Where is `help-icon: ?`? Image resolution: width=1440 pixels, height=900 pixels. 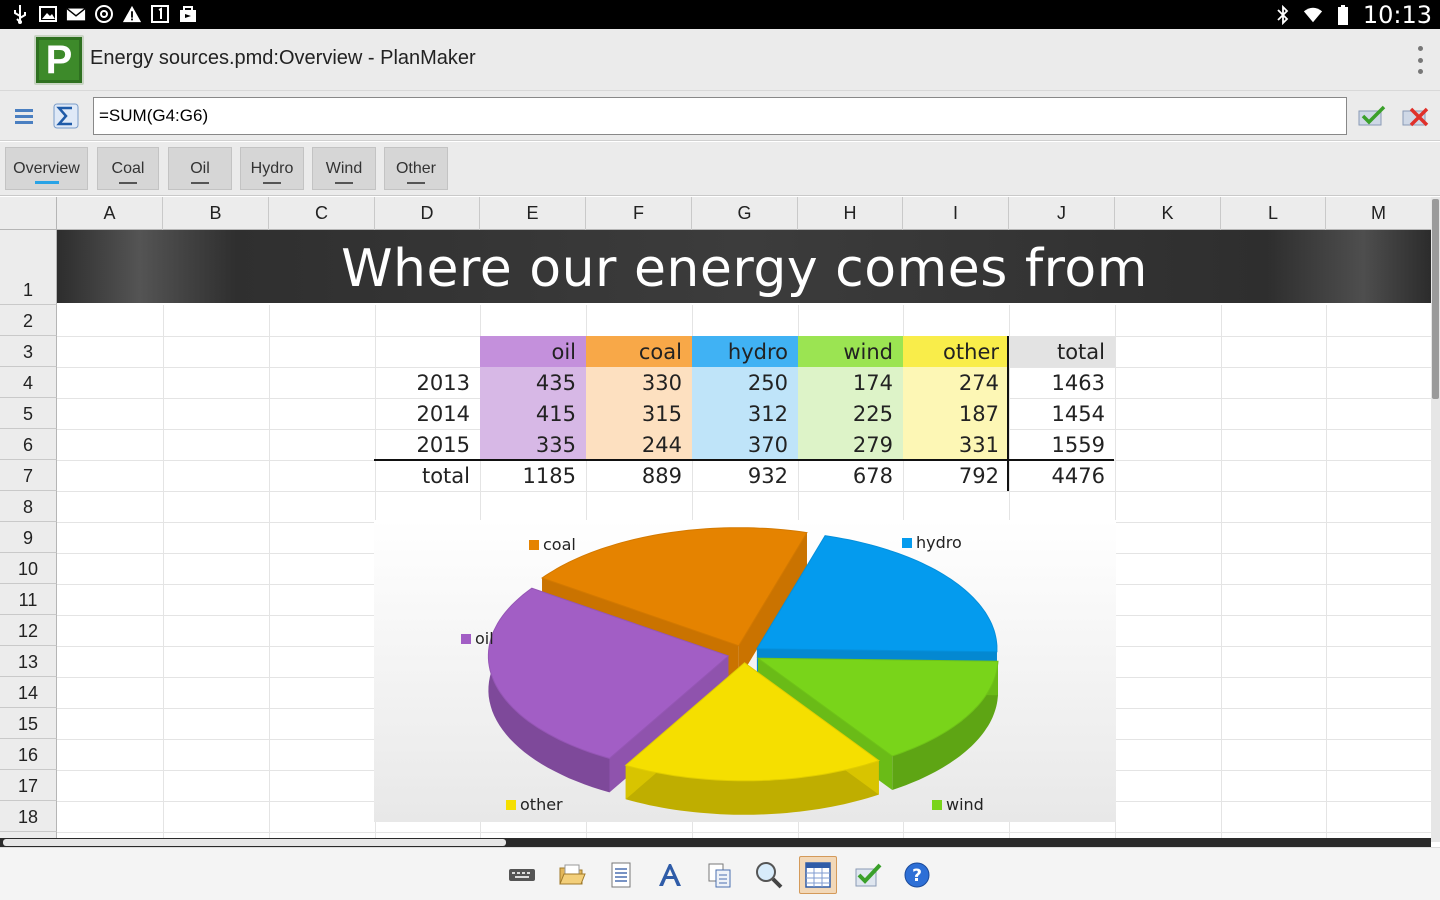
help-icon: ? is located at coordinates (917, 875).